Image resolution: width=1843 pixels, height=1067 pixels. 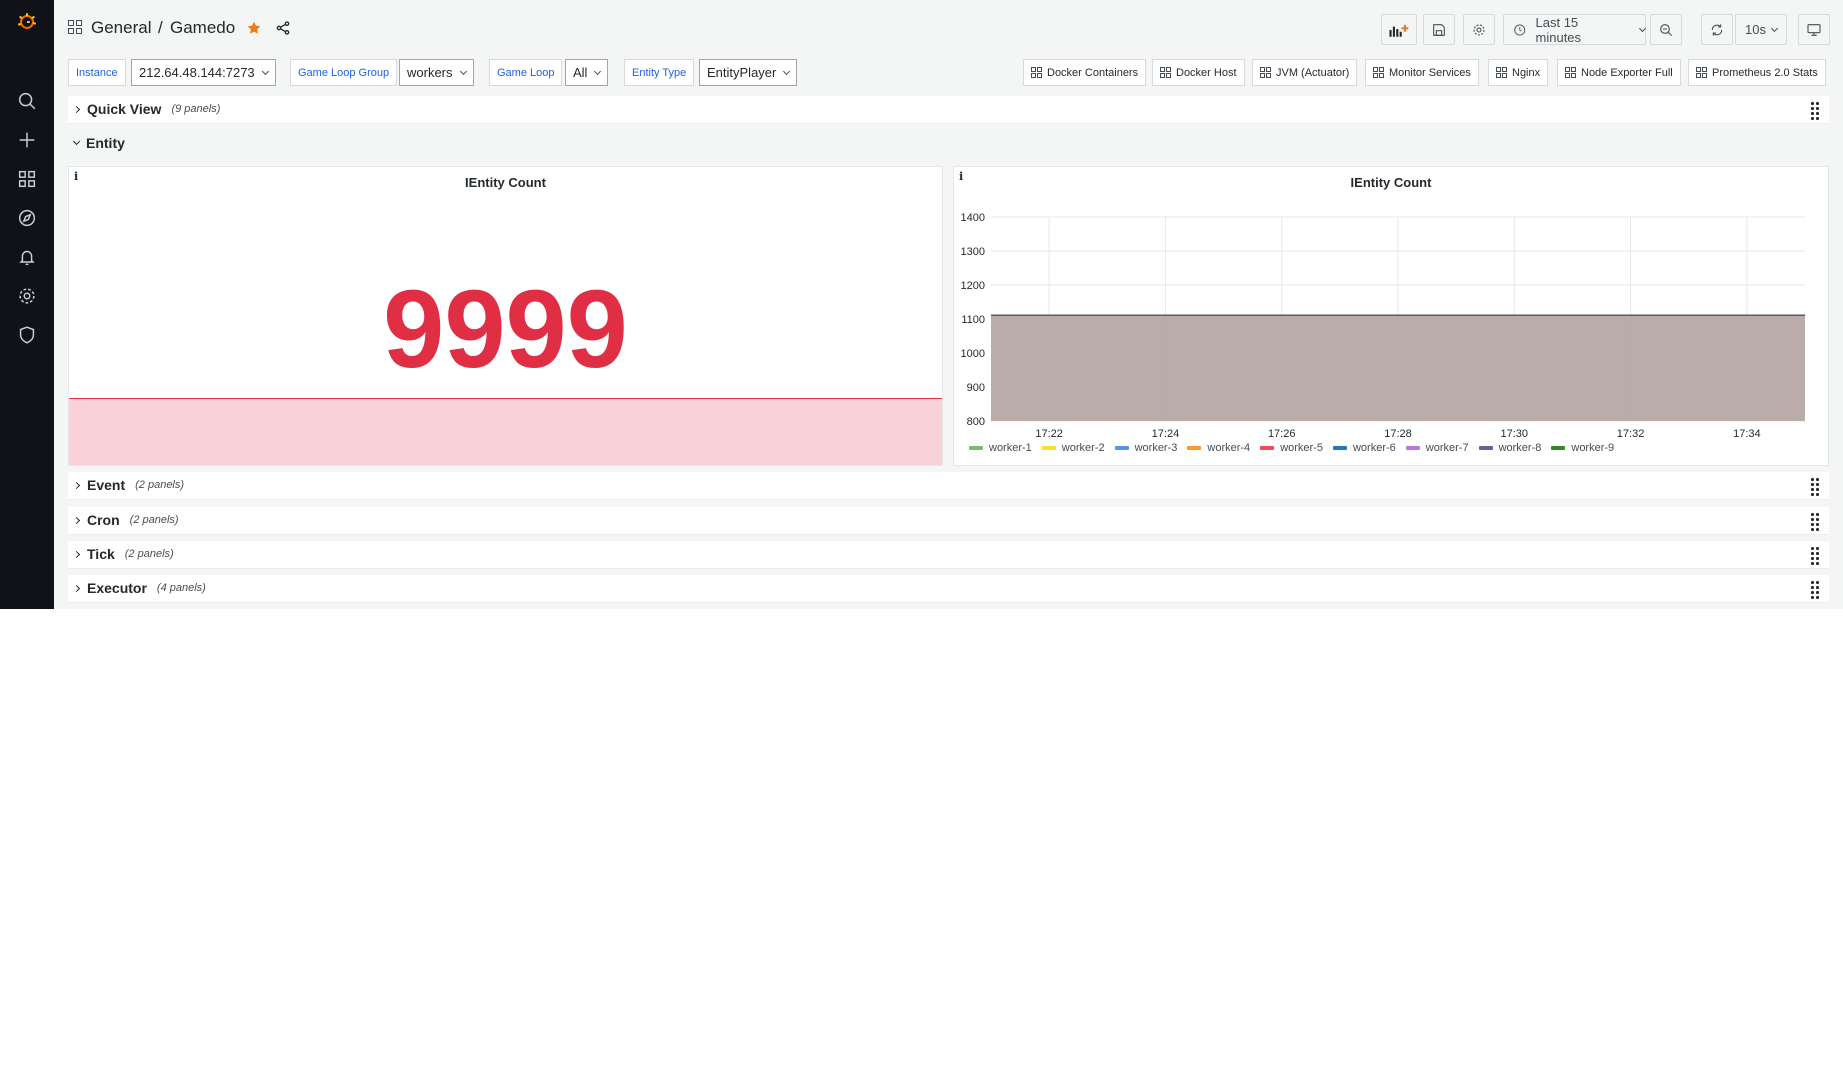 What do you see at coordinates (1085, 72) in the screenshot?
I see `dashboard-link-docker-containers: Docker Containers` at bounding box center [1085, 72].